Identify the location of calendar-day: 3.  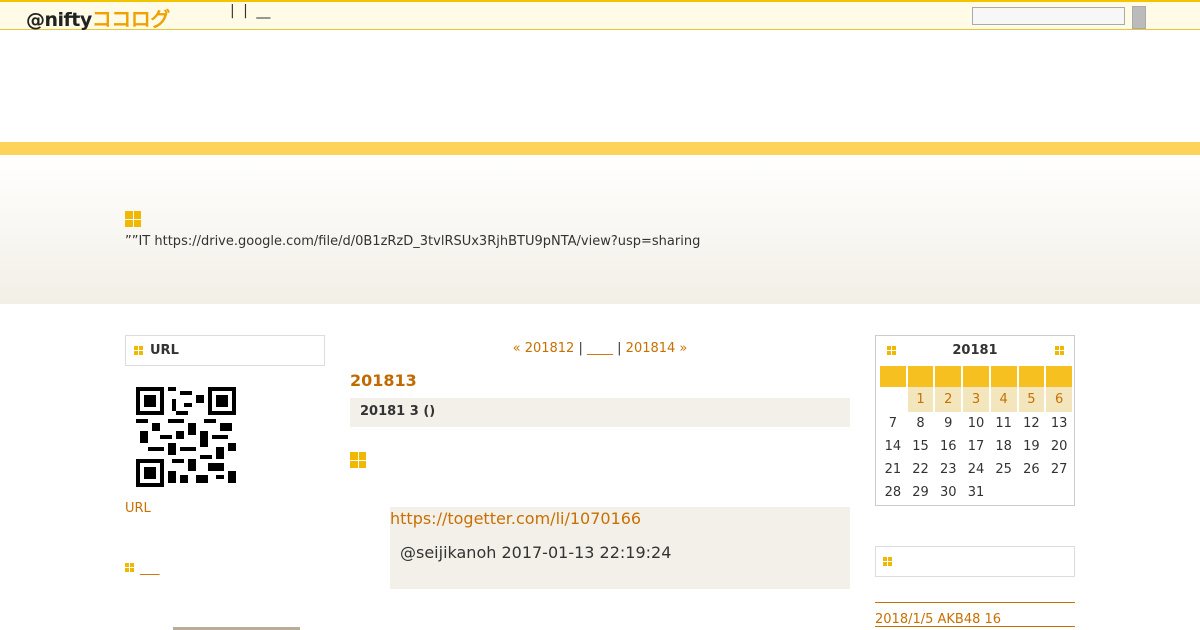
(976, 399).